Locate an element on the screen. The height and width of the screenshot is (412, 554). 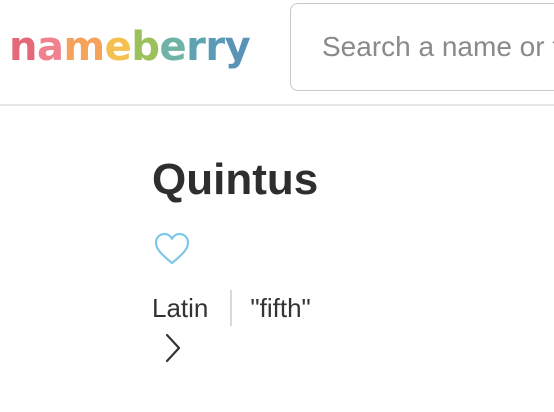
name-title: Quintus is located at coordinates (235, 179).